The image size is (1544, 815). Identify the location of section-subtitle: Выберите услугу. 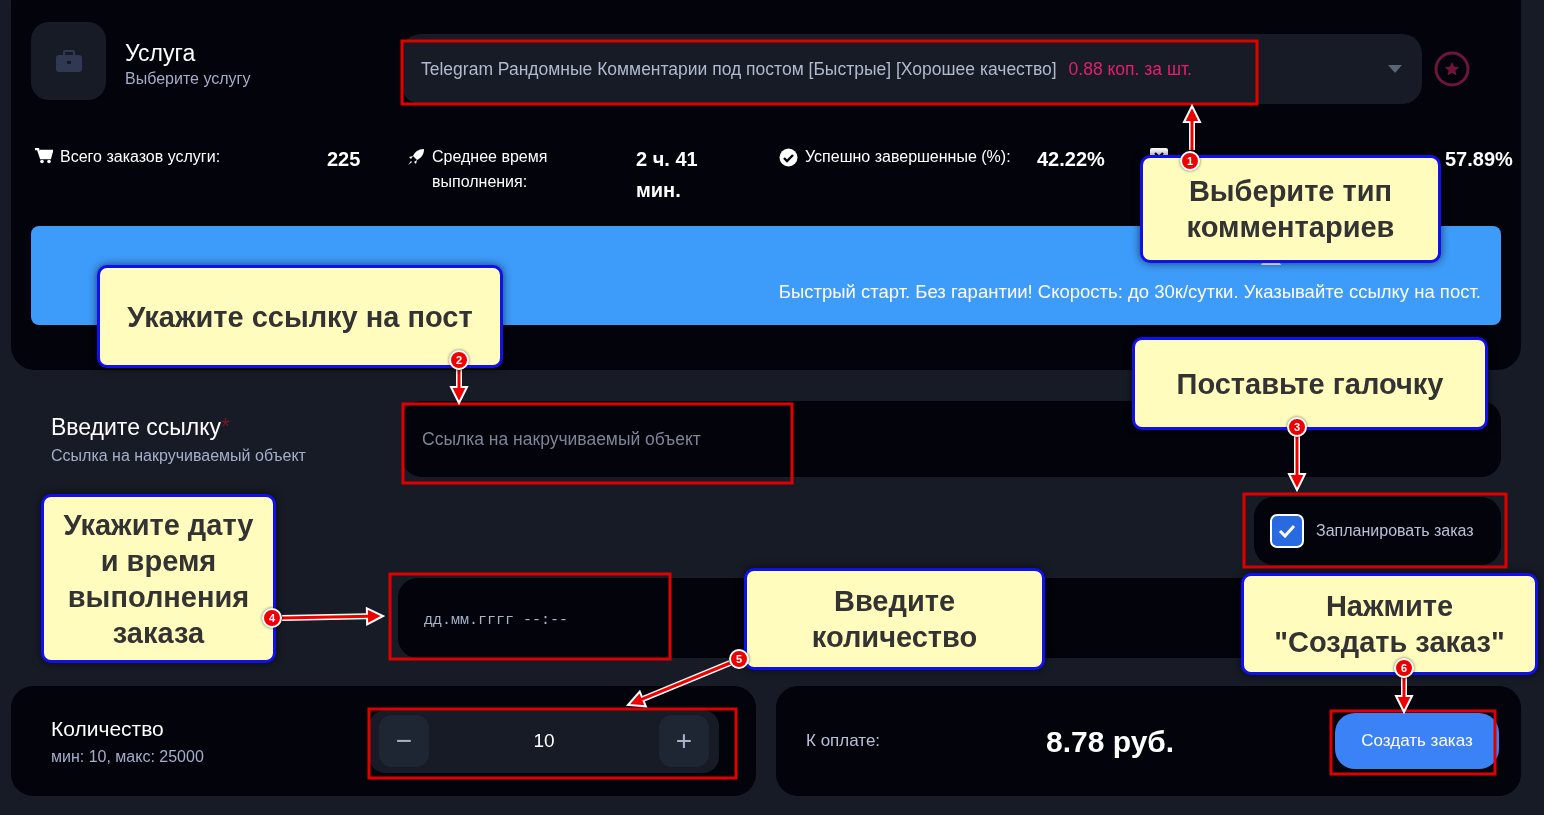
(188, 79).